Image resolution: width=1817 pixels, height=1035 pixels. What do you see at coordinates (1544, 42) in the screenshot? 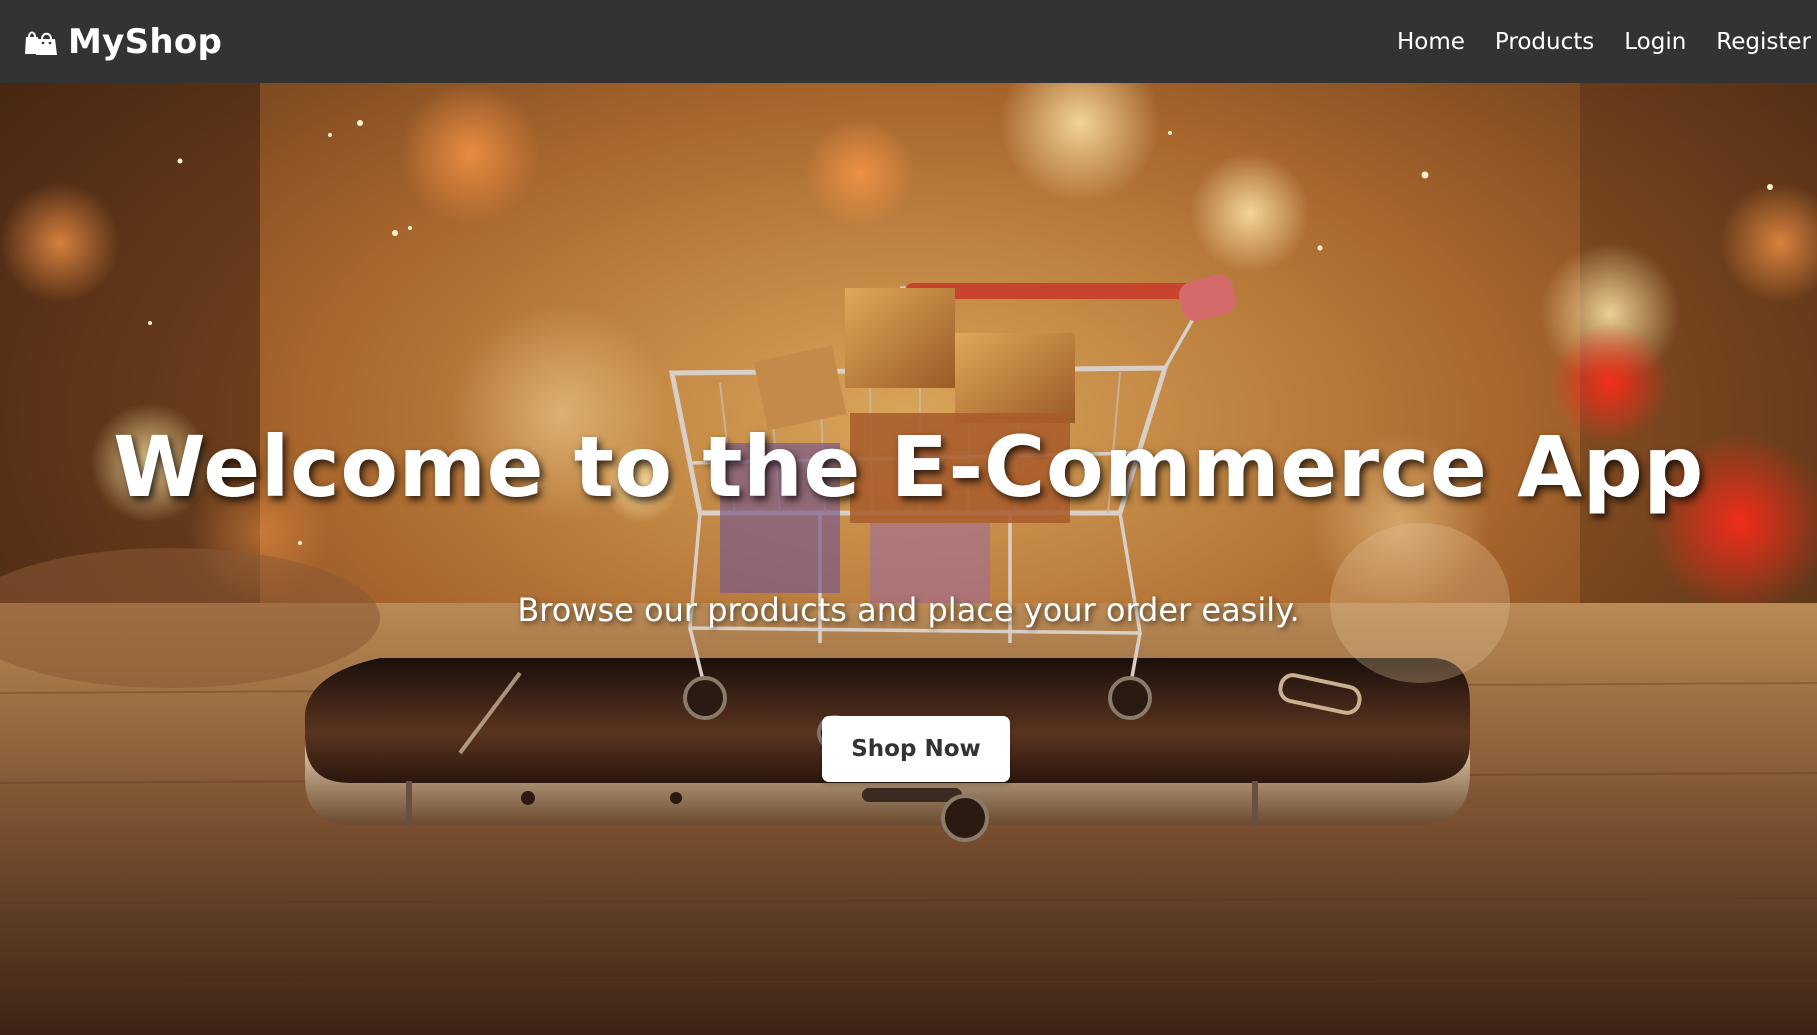
I see `nav-link-products: Products` at bounding box center [1544, 42].